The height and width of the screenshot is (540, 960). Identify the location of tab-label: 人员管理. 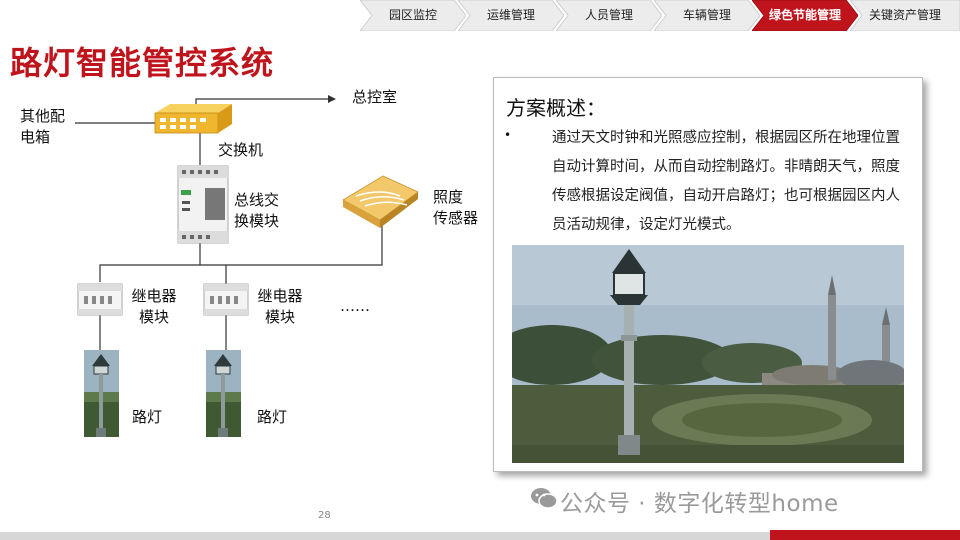
(608, 15).